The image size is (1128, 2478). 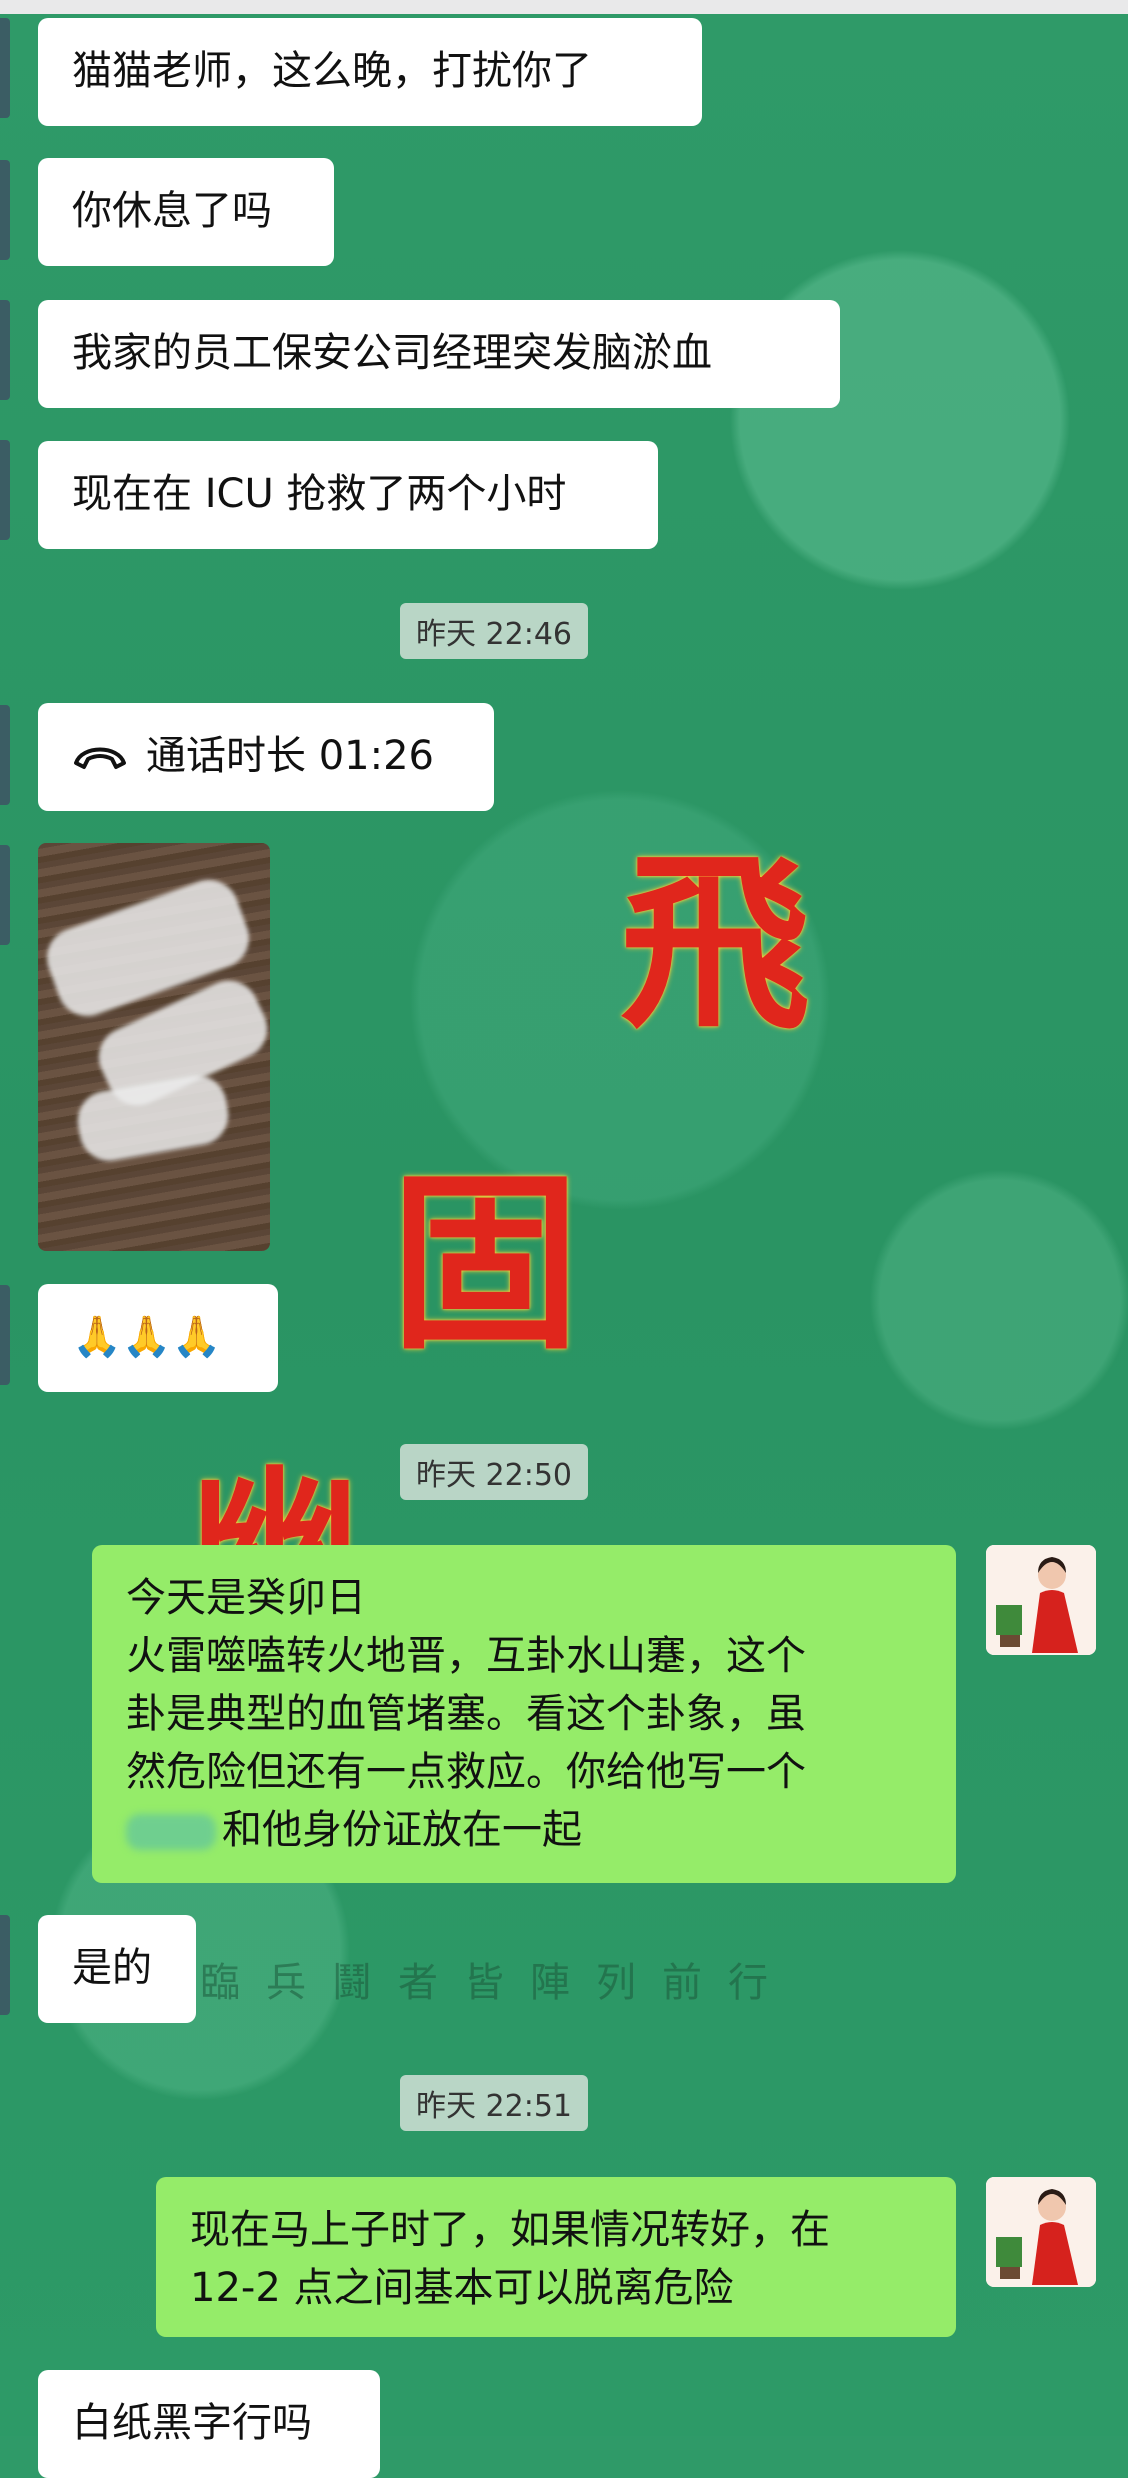 I want to click on message-line: 今天是癸卯日, so click(x=246, y=1598).